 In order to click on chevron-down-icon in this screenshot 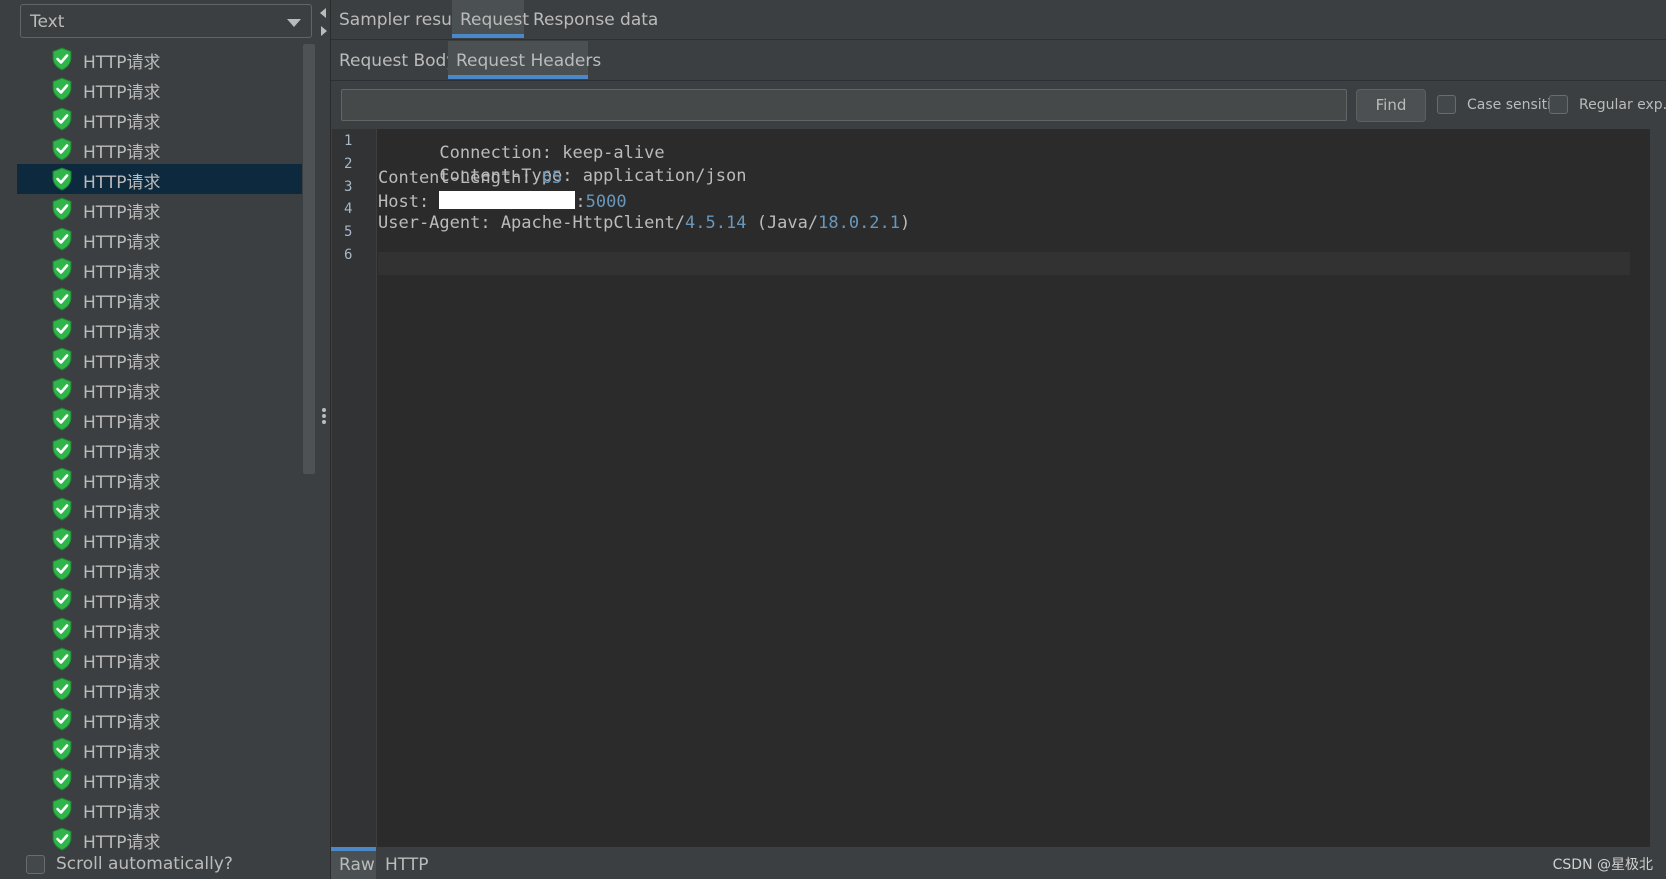, I will do `click(294, 23)`.